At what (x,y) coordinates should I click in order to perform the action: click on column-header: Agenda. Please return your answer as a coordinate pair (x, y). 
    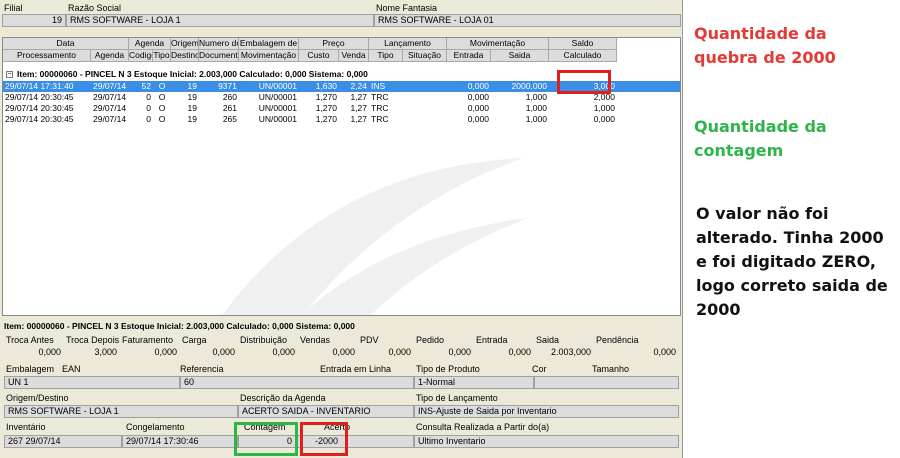
    Looking at the image, I should click on (110, 56).